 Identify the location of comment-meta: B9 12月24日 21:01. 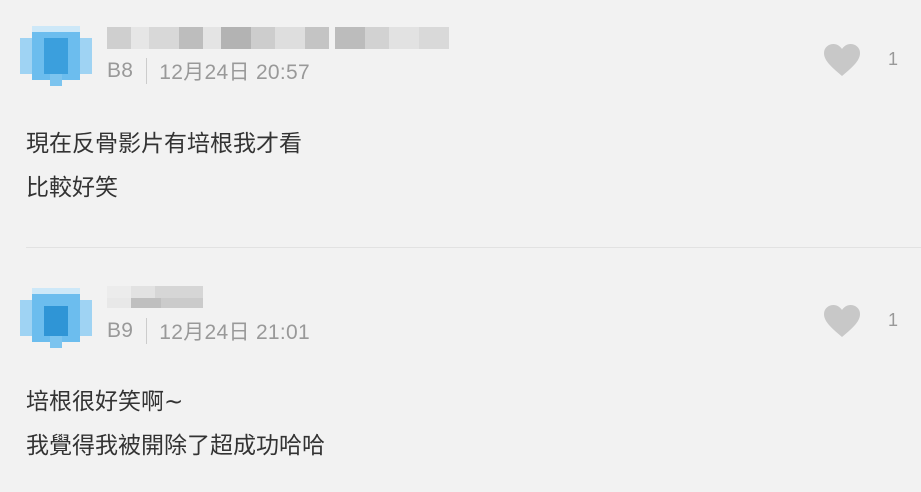
(208, 331).